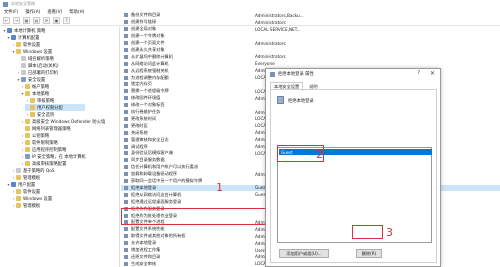  I want to click on callout-2: 2, so click(319, 154).